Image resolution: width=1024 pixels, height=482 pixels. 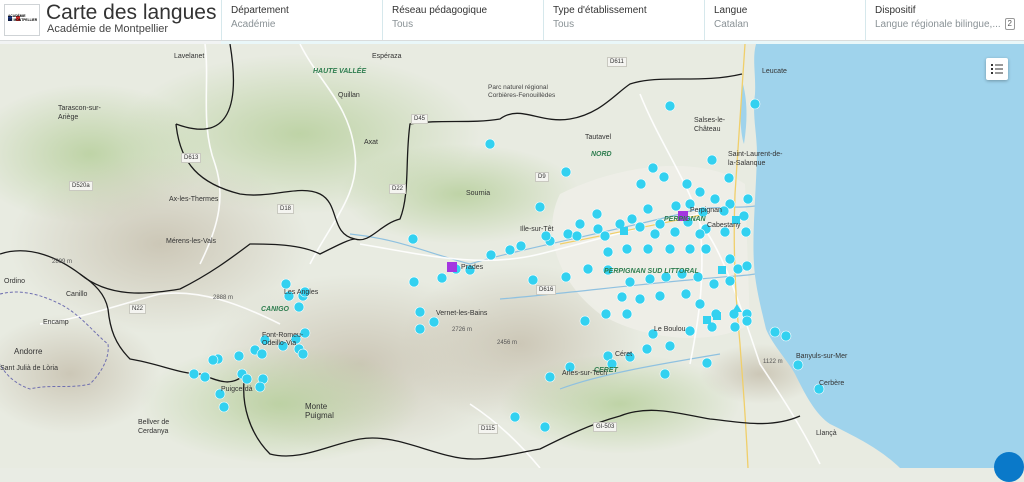 I want to click on filter-reseau: Réseau pédagogique Tous, so click(x=462, y=20).